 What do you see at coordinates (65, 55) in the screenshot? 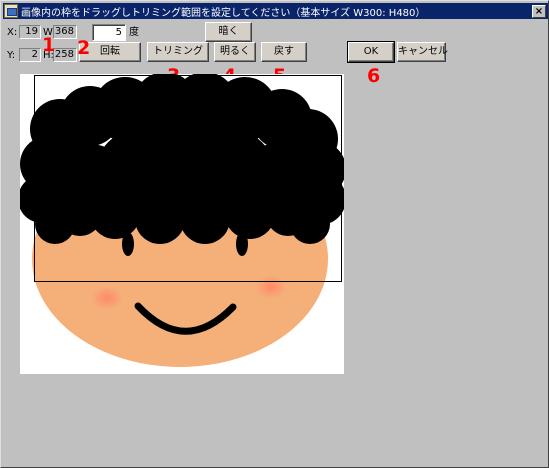
I see `h-value: 258` at bounding box center [65, 55].